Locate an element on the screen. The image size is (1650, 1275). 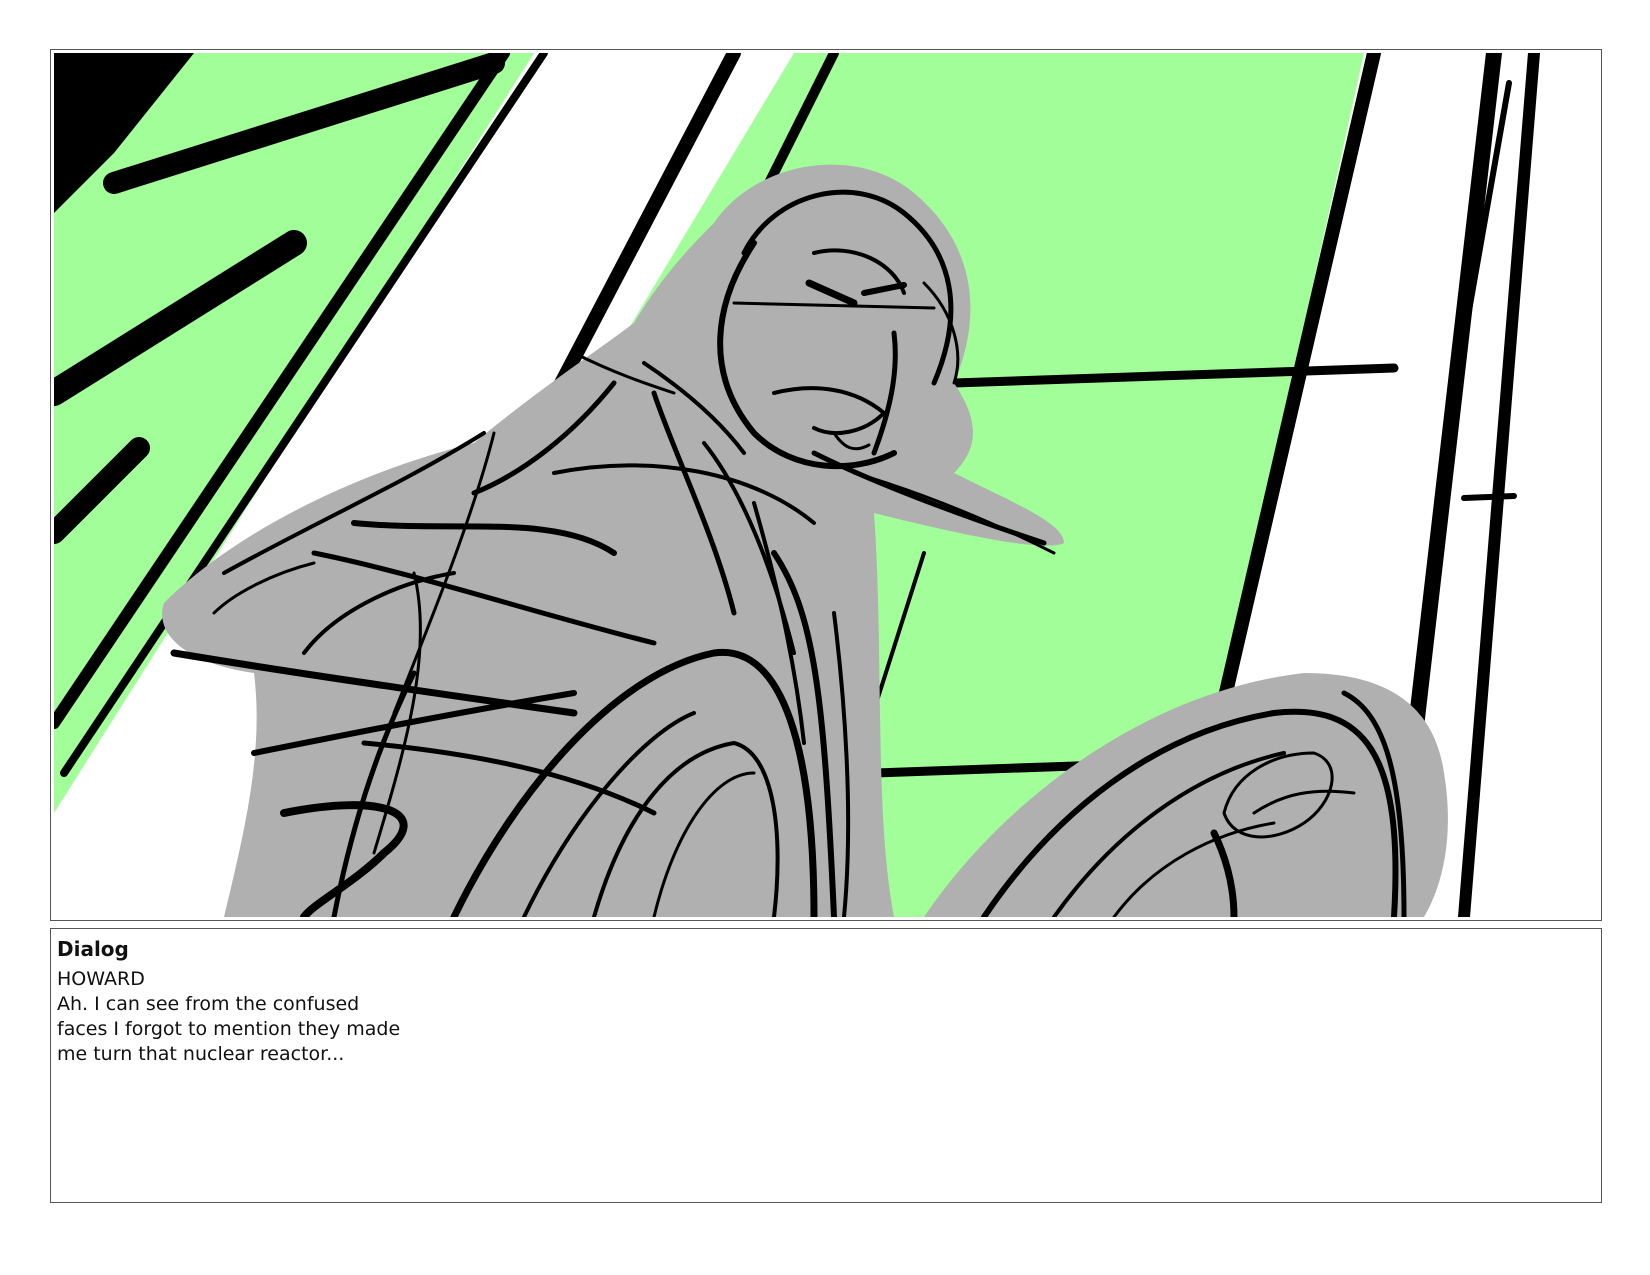
dialog-line: faces I forgot to mention they made is located at coordinates (229, 1029).